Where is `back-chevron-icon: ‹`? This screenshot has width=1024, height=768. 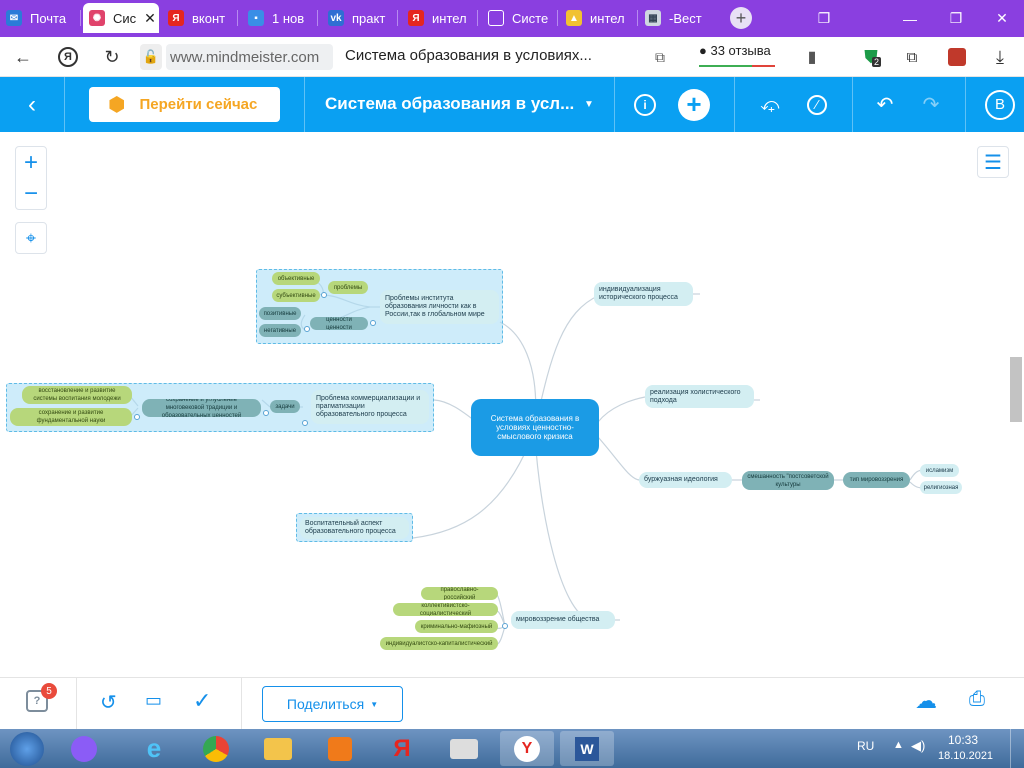
back-chevron-icon: ‹ is located at coordinates (32, 104).